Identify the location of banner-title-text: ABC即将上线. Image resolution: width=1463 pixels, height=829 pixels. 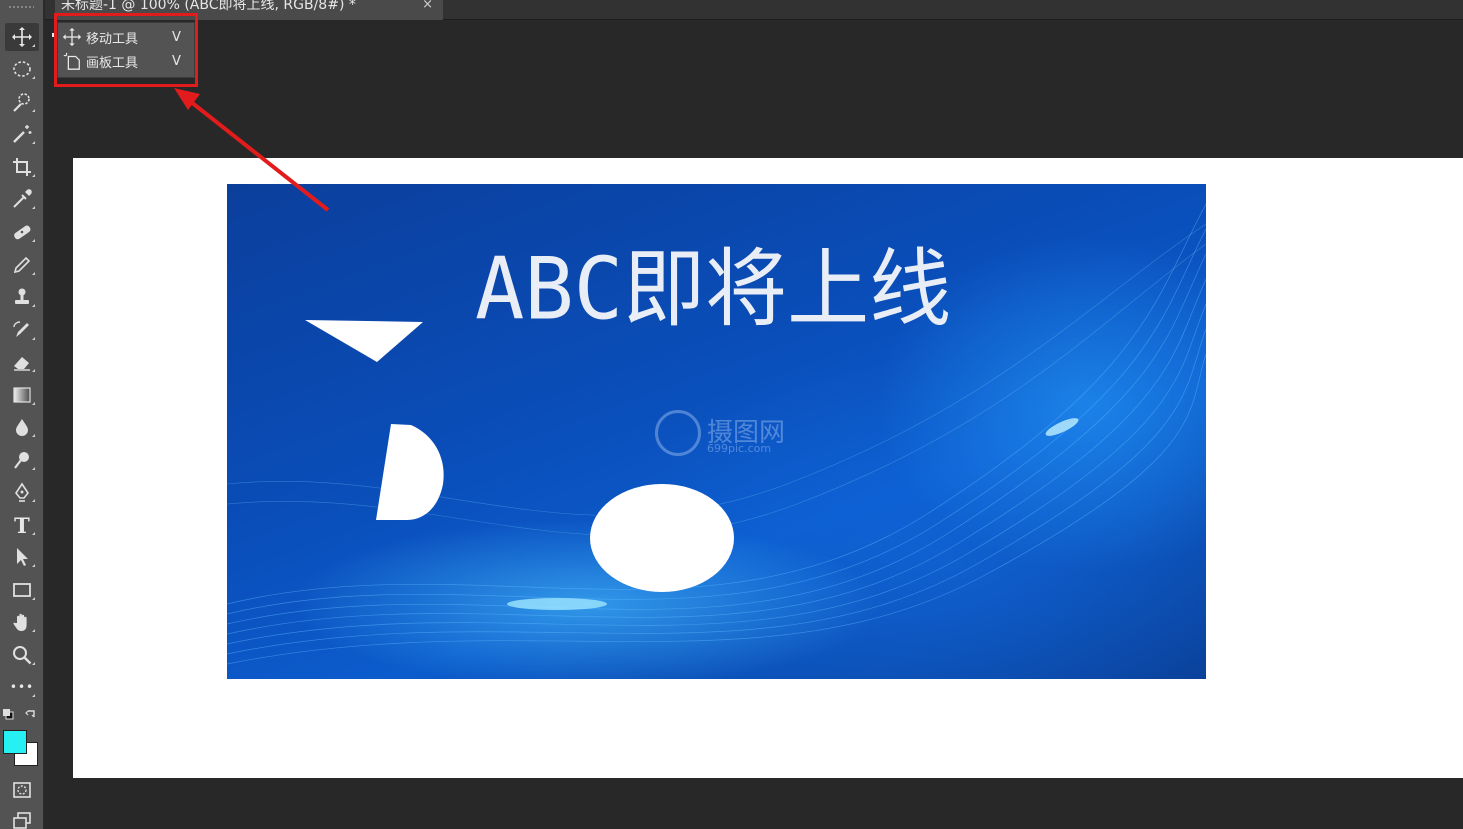
(775, 282).